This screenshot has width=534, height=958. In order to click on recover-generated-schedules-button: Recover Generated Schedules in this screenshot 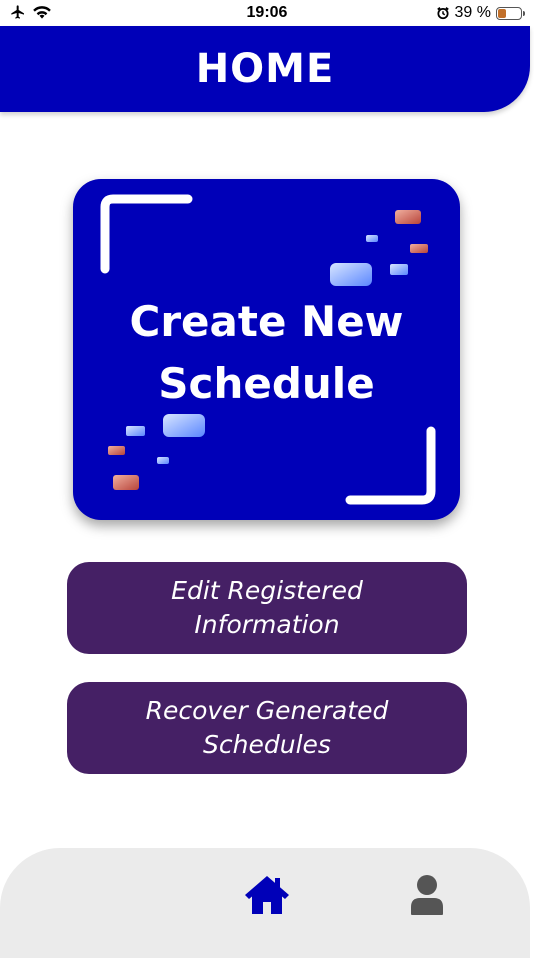, I will do `click(267, 728)`.